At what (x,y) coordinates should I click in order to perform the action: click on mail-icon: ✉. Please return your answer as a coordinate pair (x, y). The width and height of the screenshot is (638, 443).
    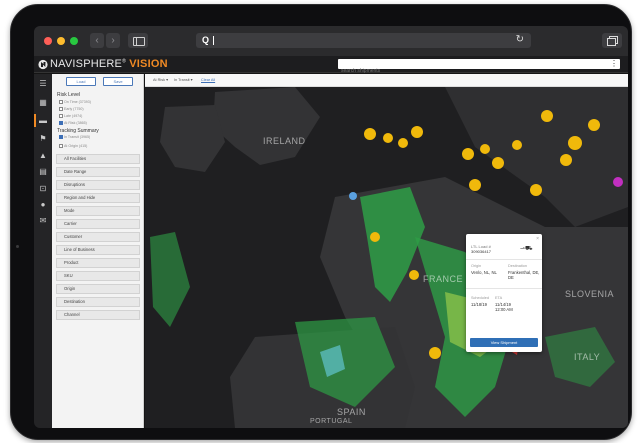
    Looking at the image, I should click on (43, 220).